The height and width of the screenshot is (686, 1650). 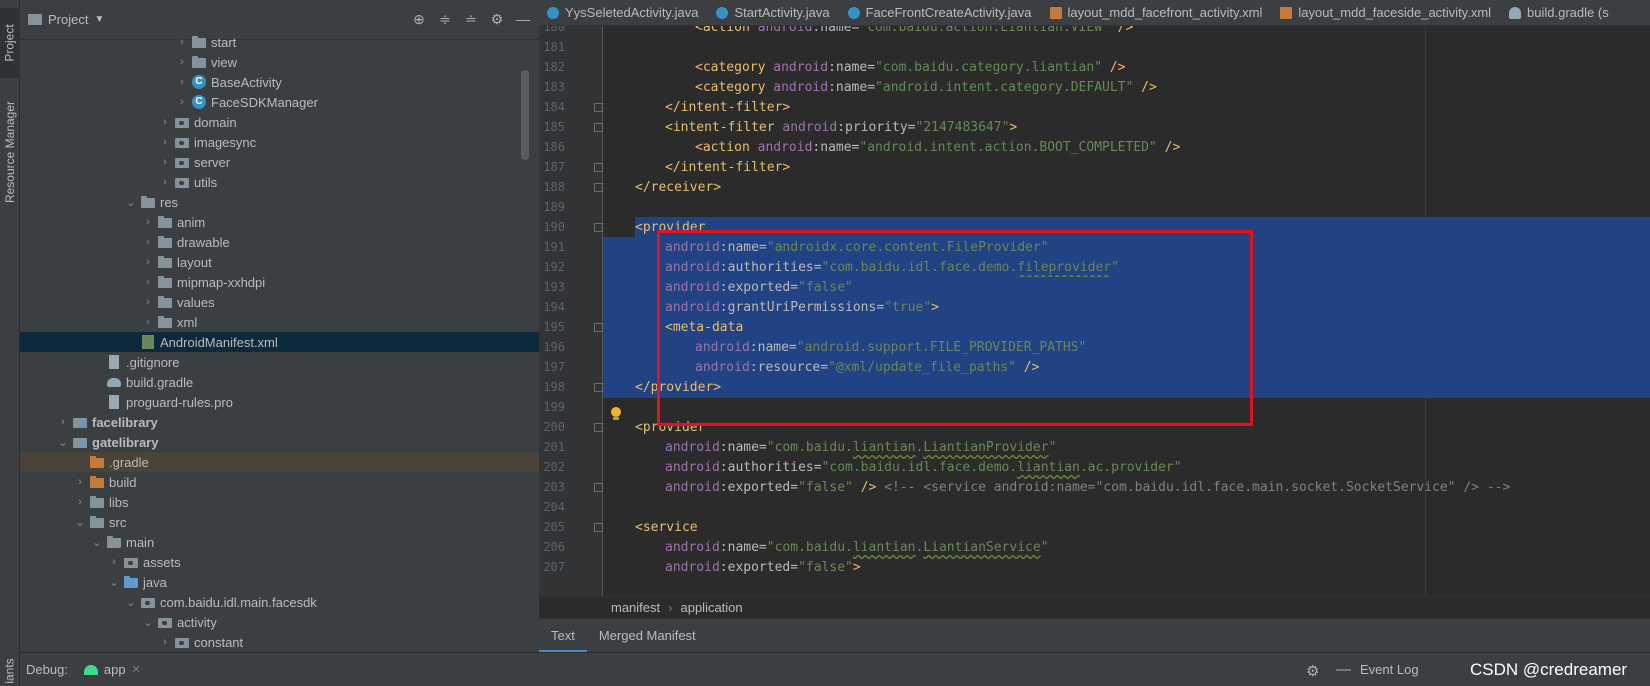 I want to click on tree-item: ⌄ src, so click(x=279, y=522).